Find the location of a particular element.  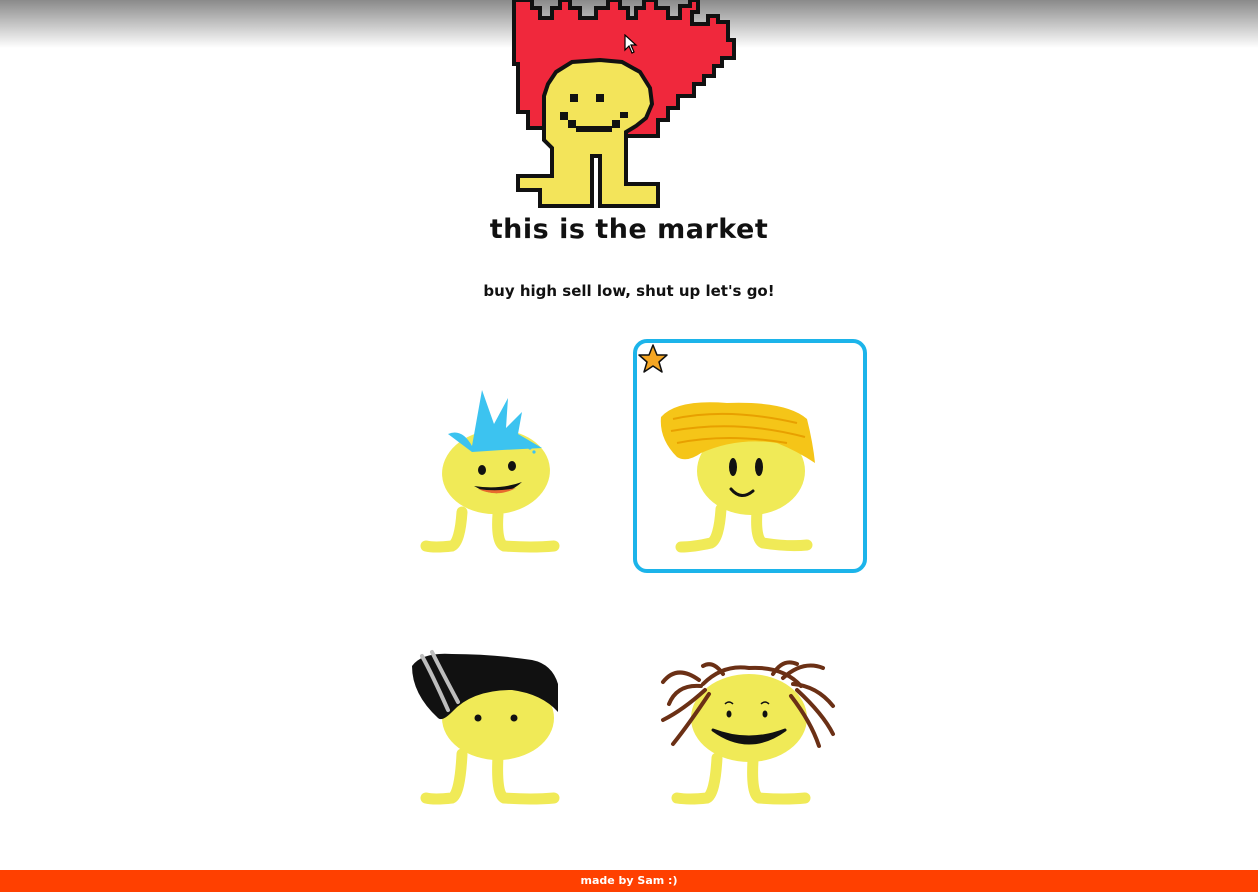

footer-credit: made by Sam :) is located at coordinates (629, 881).